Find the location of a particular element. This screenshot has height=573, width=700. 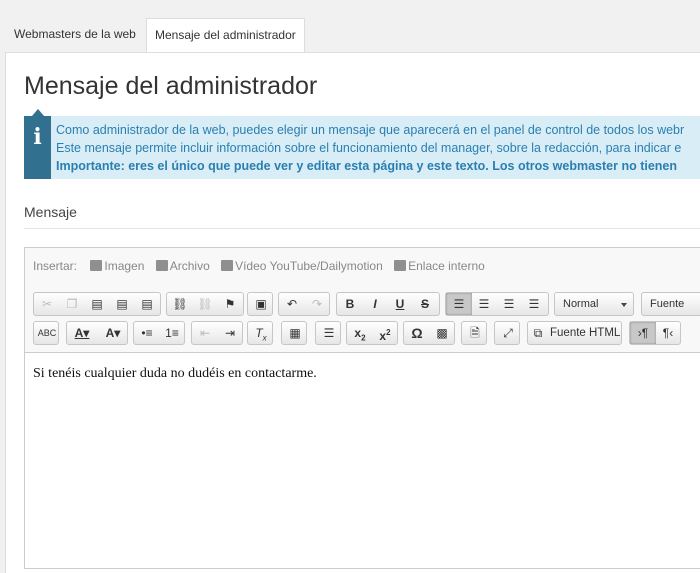

remove-format-group: Tx is located at coordinates (260, 333).